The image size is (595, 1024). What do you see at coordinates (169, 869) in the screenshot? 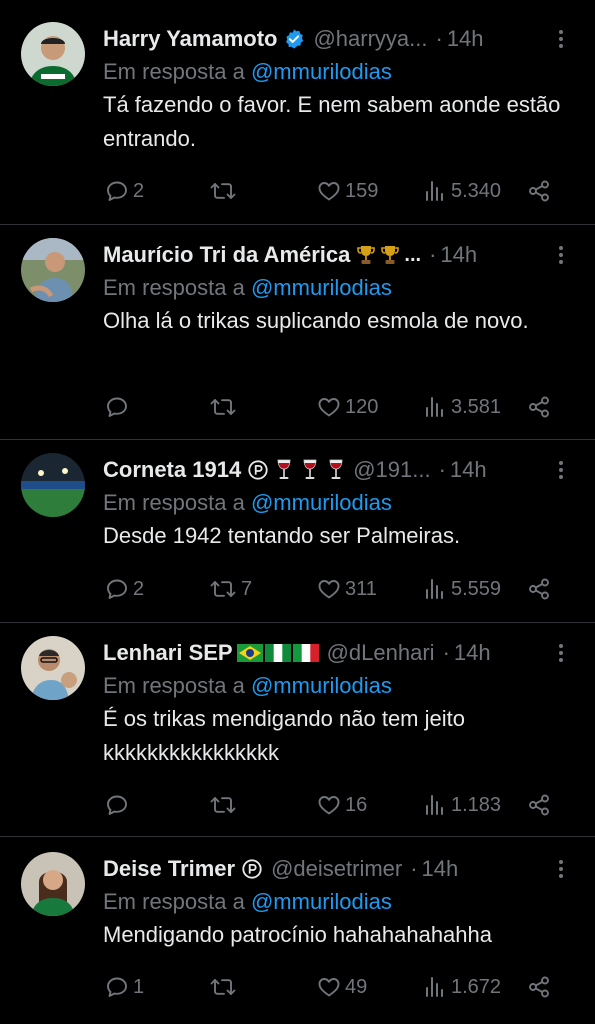
I see `display-name: Deise Trimer` at bounding box center [169, 869].